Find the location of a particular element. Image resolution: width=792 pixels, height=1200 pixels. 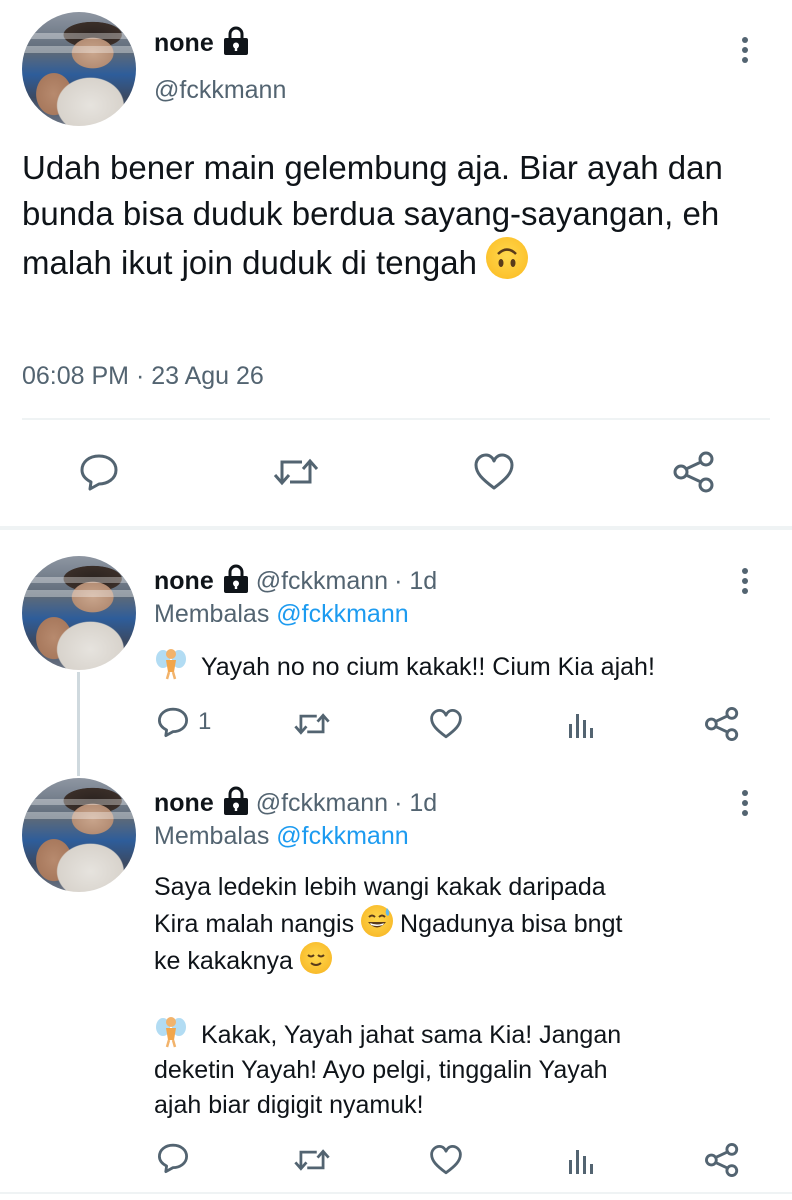

tweet-line: Kakak, Yayah jahat sama Kia! Jangan is located at coordinates (388, 1033).